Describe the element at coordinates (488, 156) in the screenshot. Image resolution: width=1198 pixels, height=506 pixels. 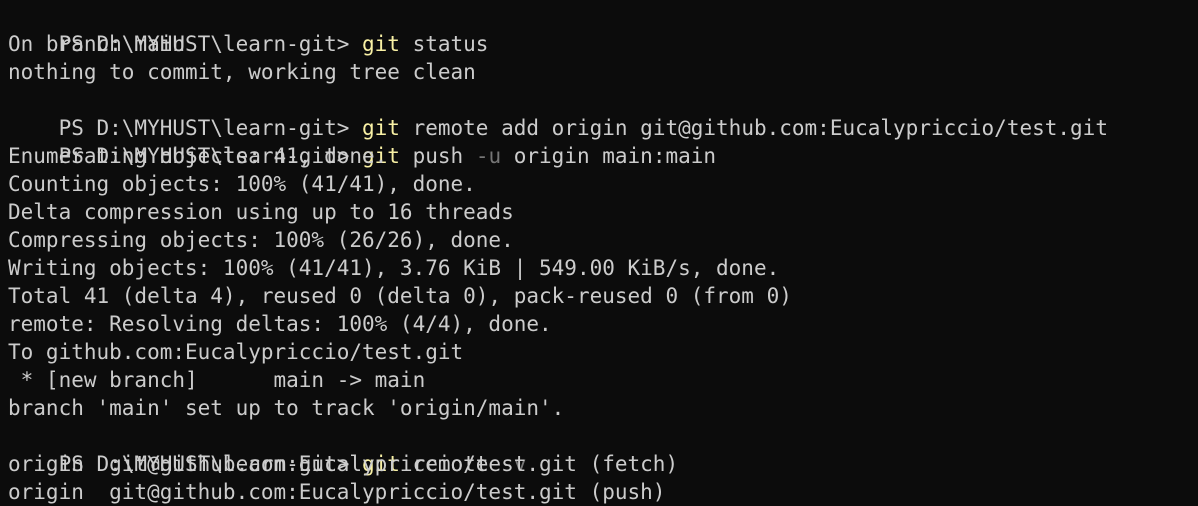
I see `command-flag: -u` at that location.